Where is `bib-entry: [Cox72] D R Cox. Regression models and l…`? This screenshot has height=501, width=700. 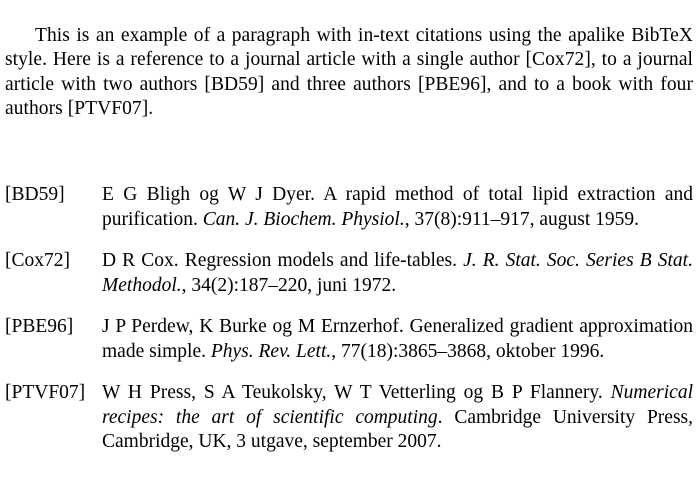
bib-entry: [Cox72] D R Cox. Regression models and l… is located at coordinates (349, 273).